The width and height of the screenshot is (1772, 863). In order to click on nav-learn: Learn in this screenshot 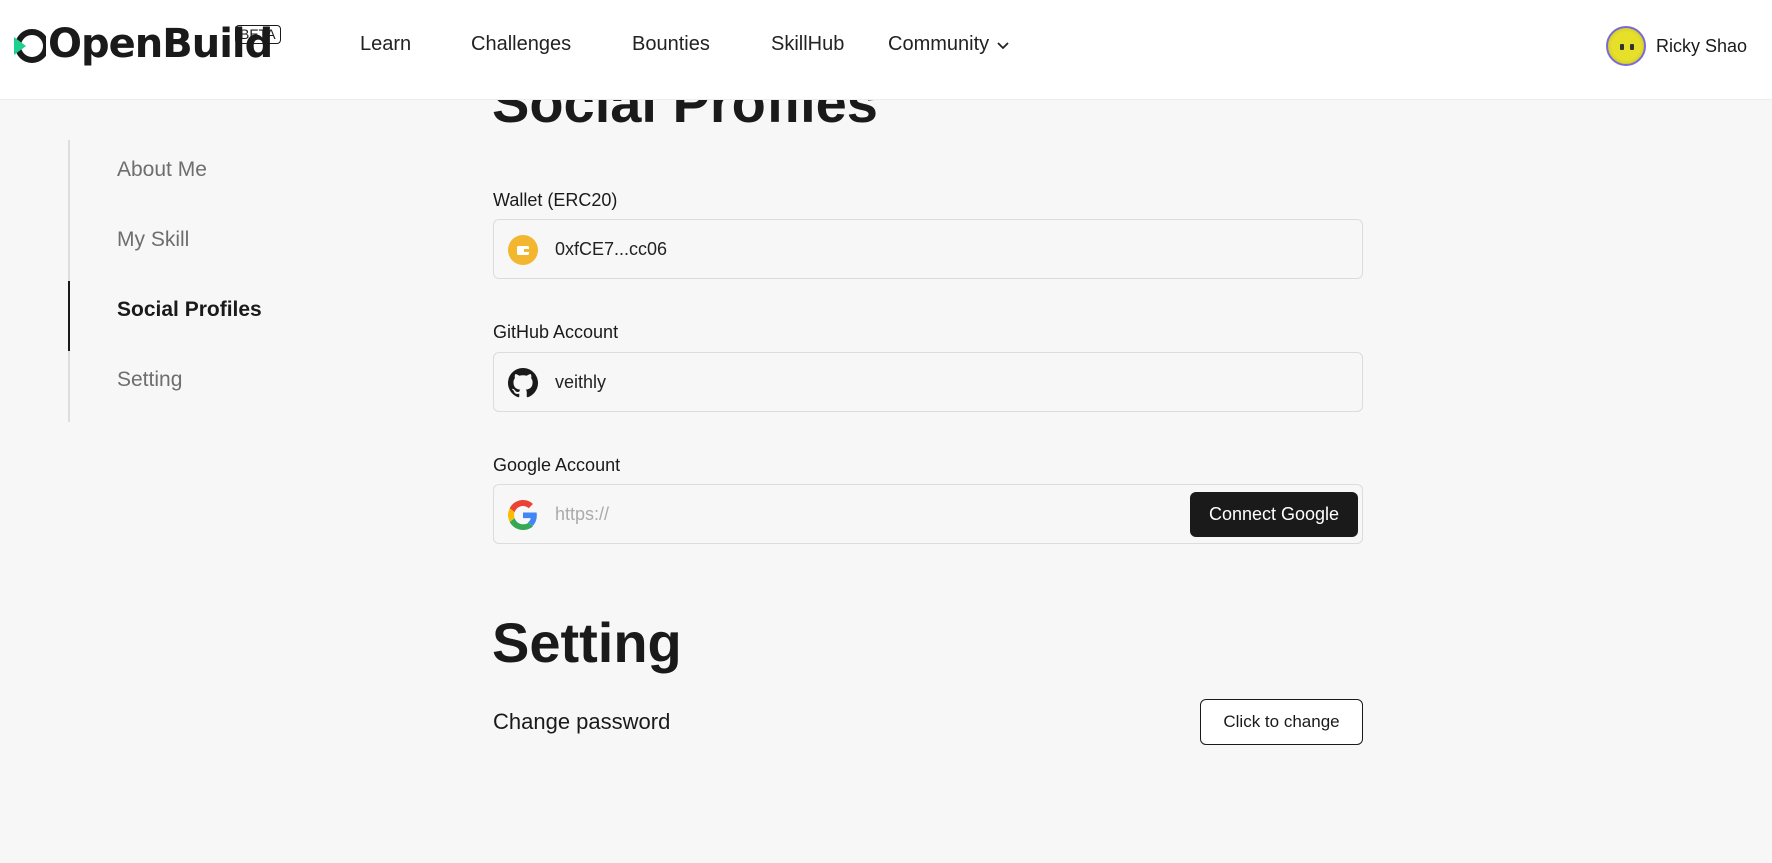, I will do `click(385, 44)`.